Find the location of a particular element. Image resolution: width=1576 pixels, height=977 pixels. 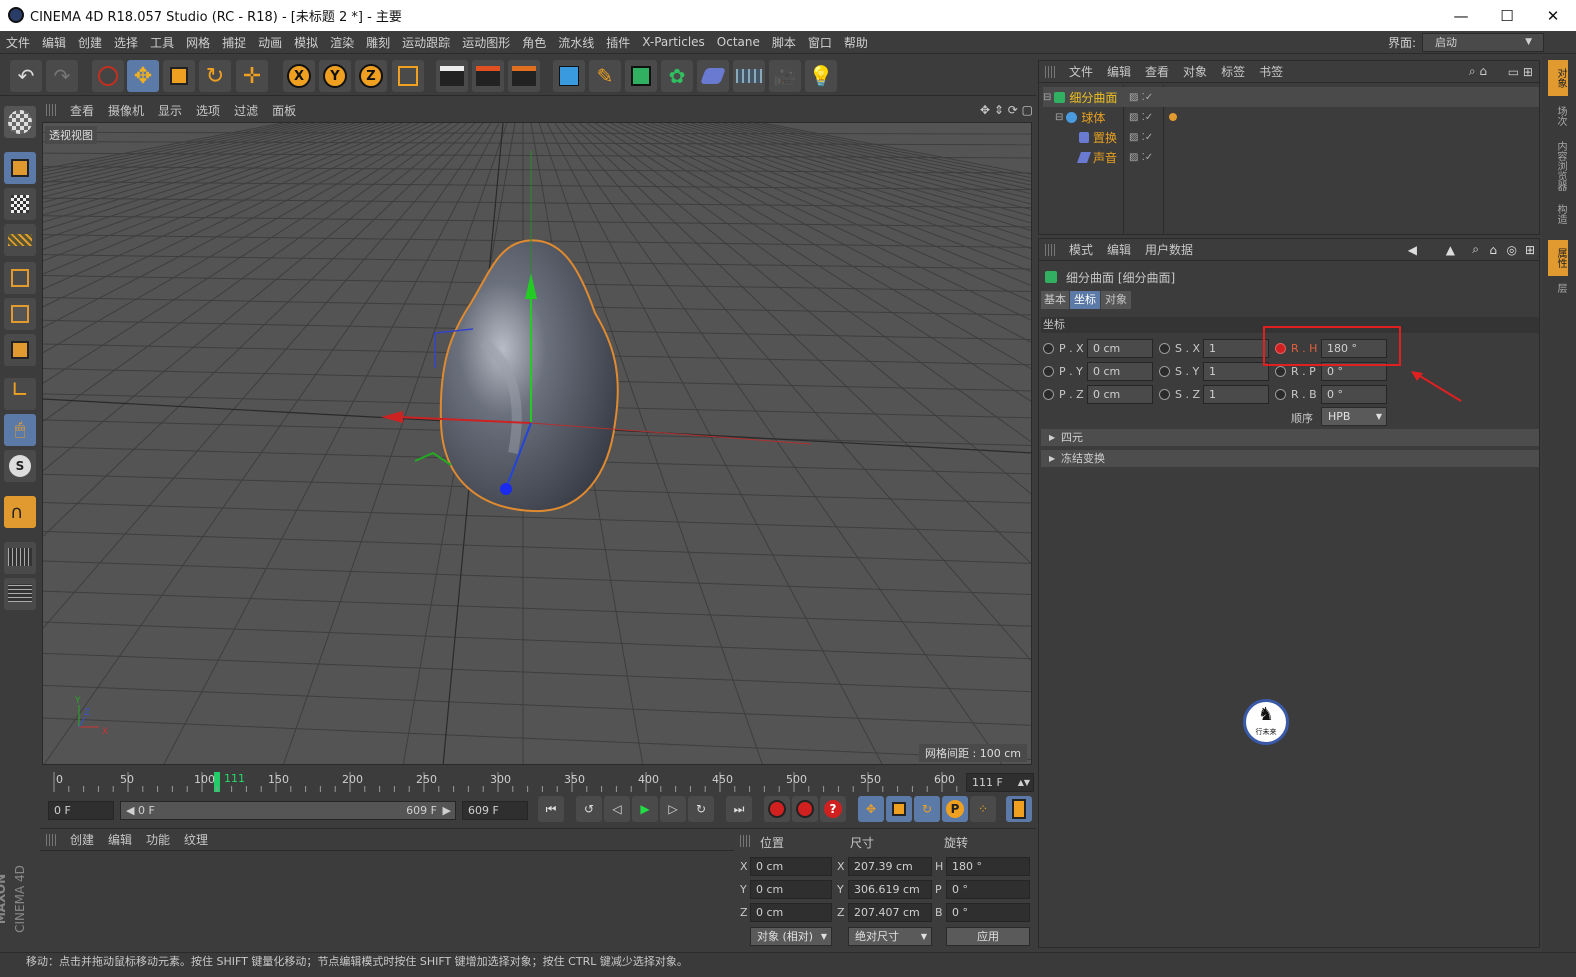

coord-rot-b-field: 0 ° is located at coordinates (988, 912).